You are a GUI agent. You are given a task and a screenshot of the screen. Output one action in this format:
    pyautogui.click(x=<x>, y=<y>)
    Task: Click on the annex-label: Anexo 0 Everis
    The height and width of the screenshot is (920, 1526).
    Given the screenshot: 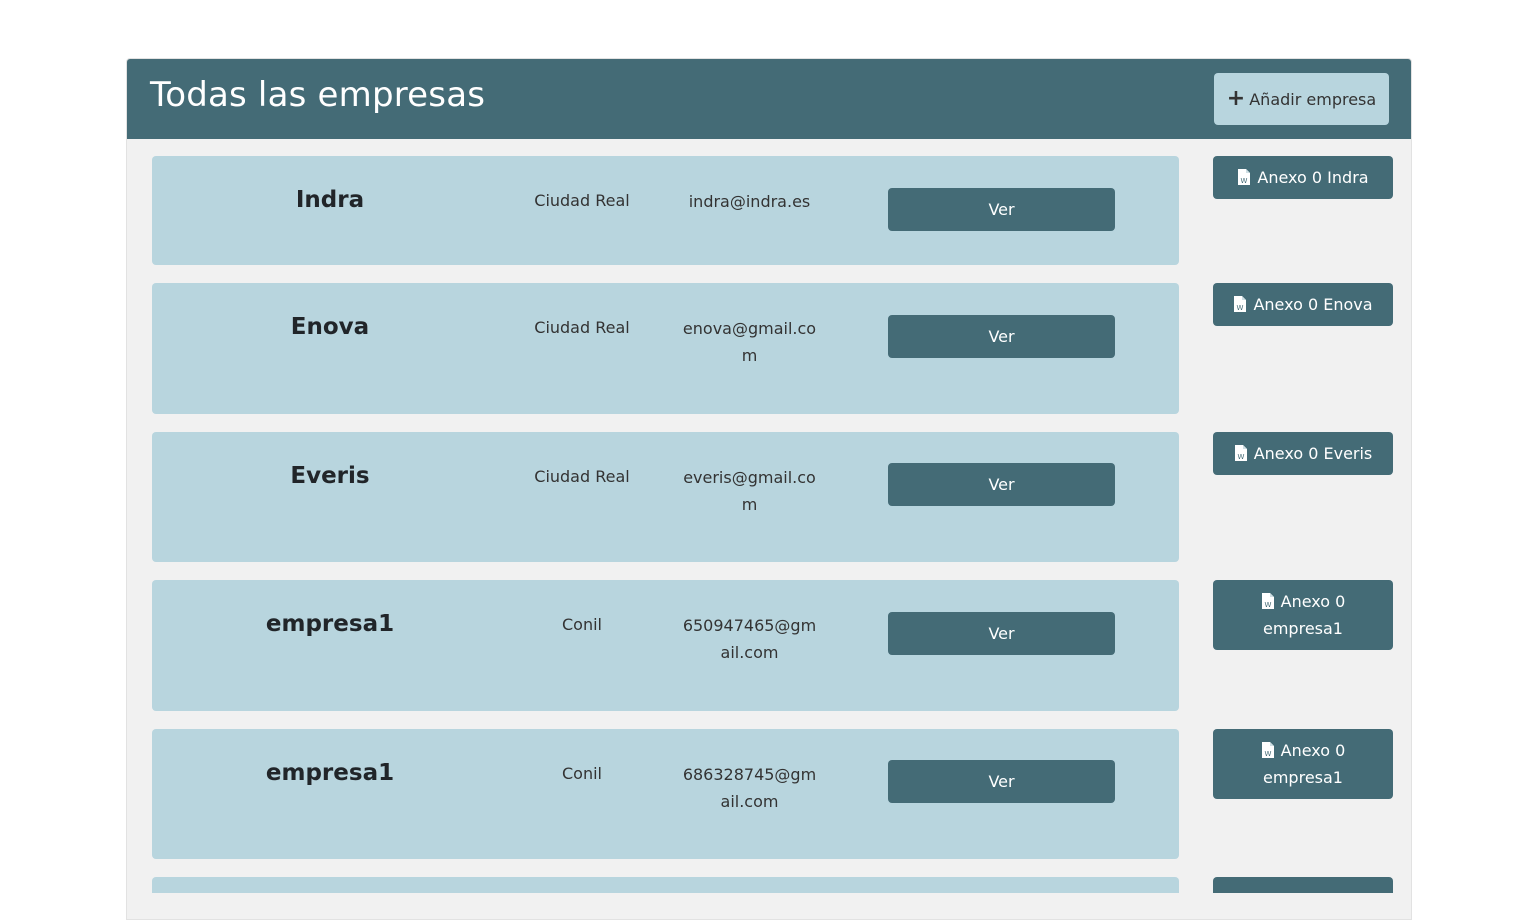 What is the action you would take?
    pyautogui.click(x=1313, y=453)
    